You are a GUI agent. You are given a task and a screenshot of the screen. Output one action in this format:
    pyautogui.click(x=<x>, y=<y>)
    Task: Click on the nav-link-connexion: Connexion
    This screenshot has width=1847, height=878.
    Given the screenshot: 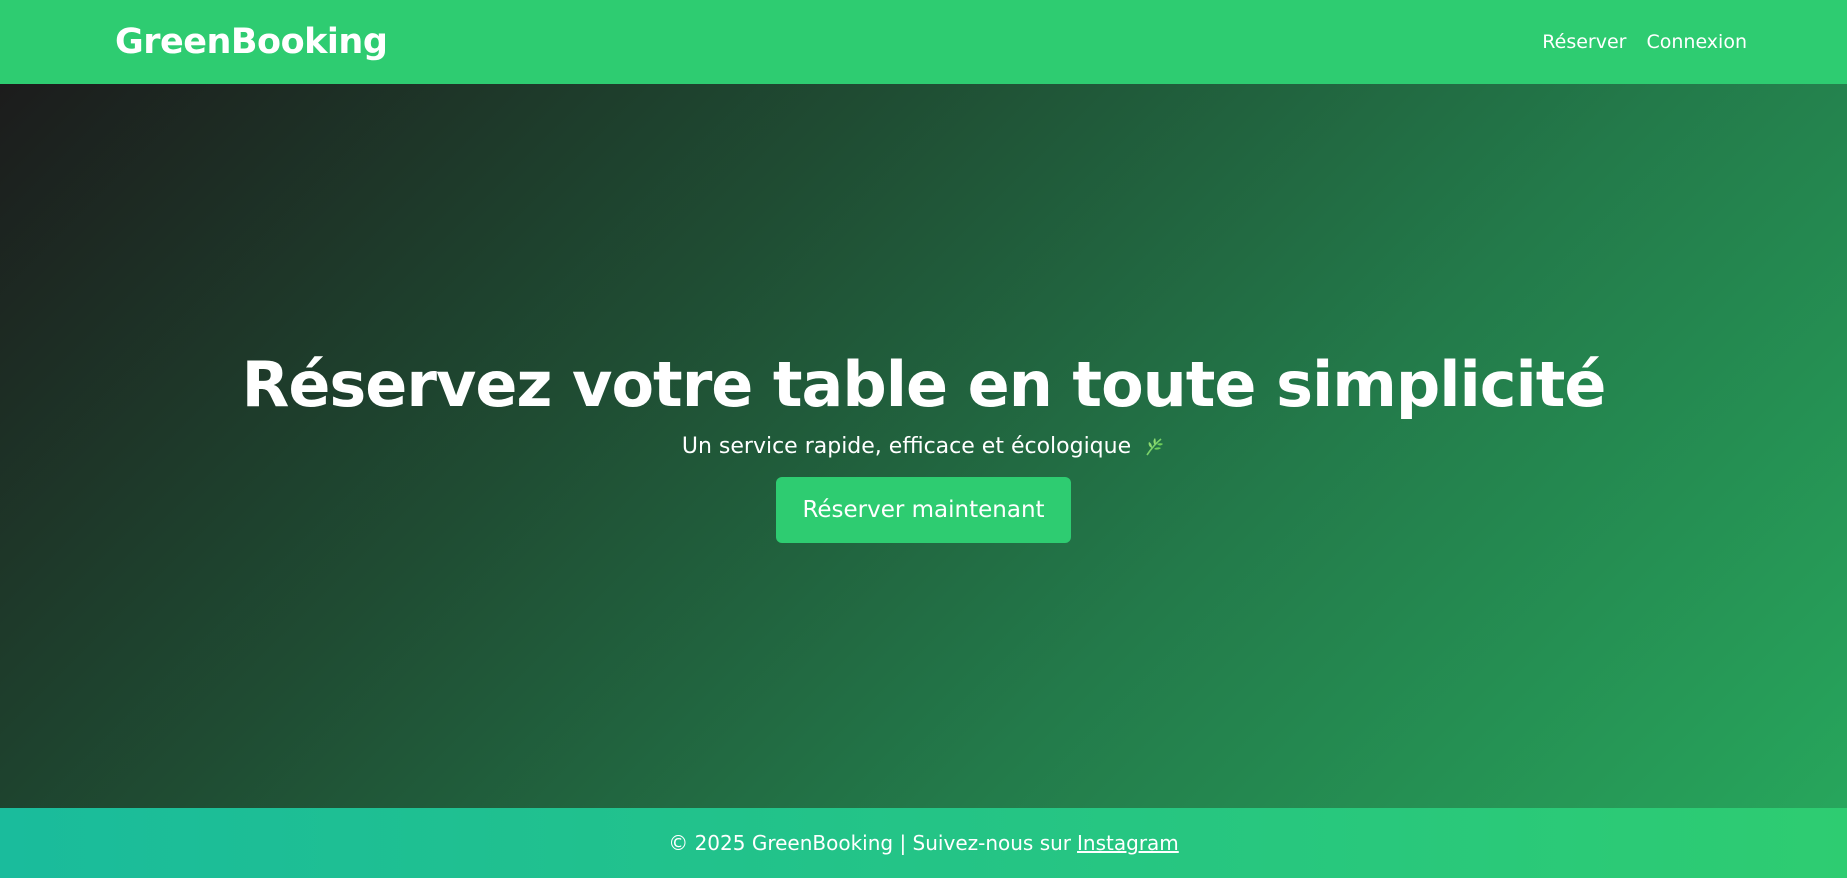 What is the action you would take?
    pyautogui.click(x=1696, y=42)
    